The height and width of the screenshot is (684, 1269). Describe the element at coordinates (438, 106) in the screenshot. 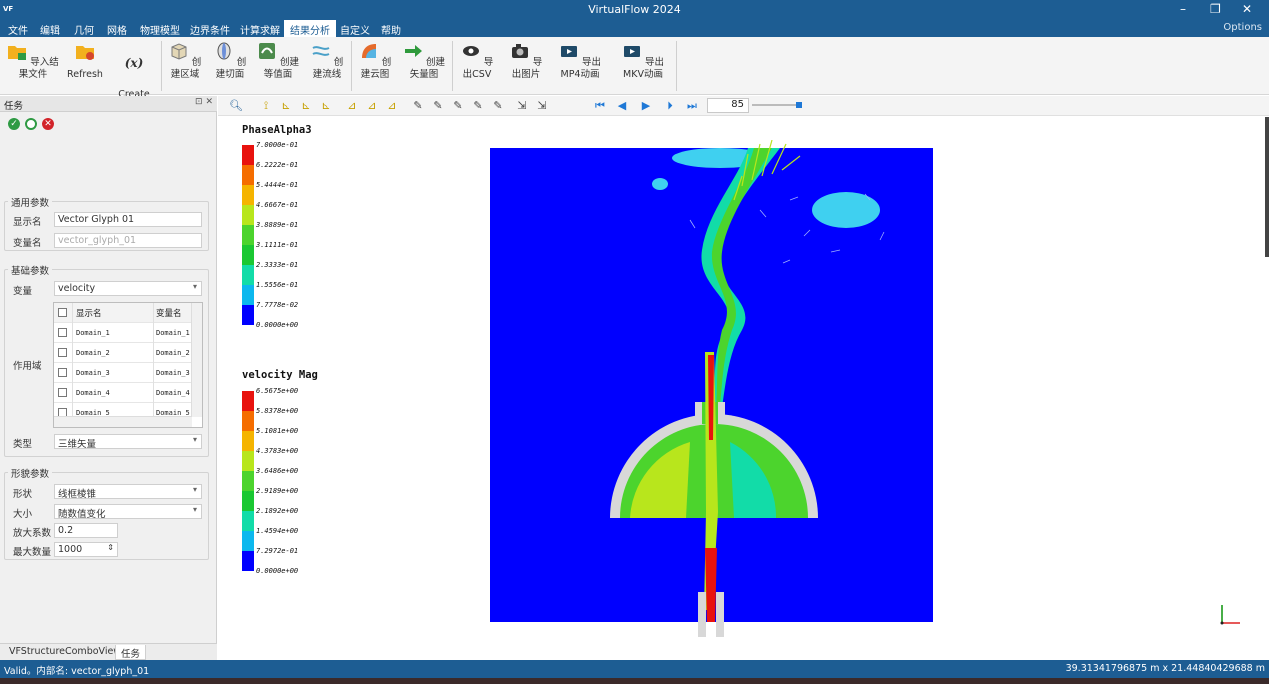

I see `select-cell-icon: ✎` at that location.